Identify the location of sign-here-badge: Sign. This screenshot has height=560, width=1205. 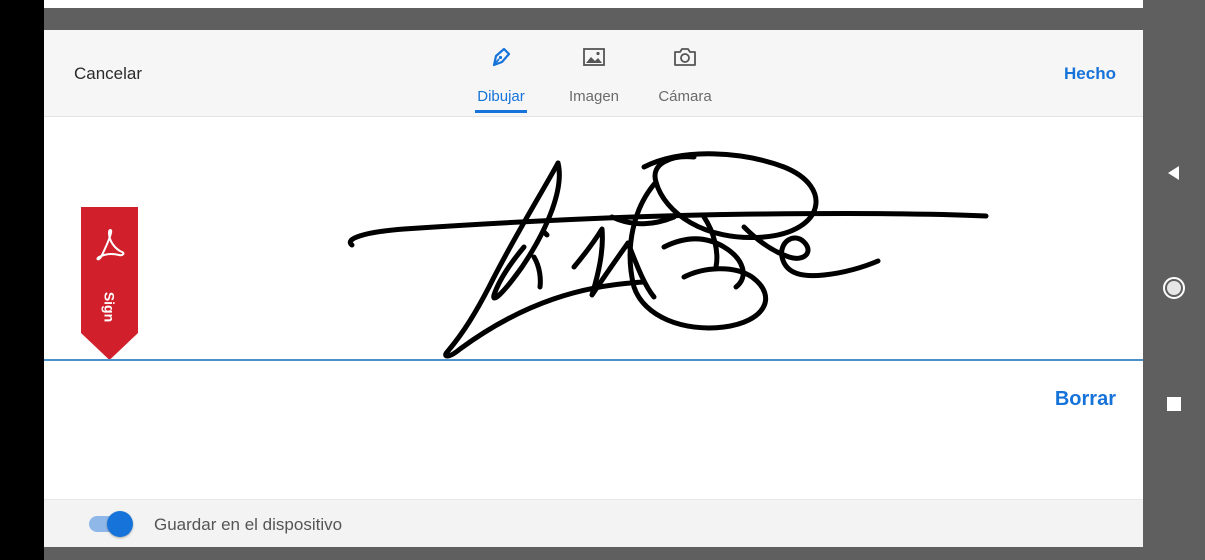
(109, 283).